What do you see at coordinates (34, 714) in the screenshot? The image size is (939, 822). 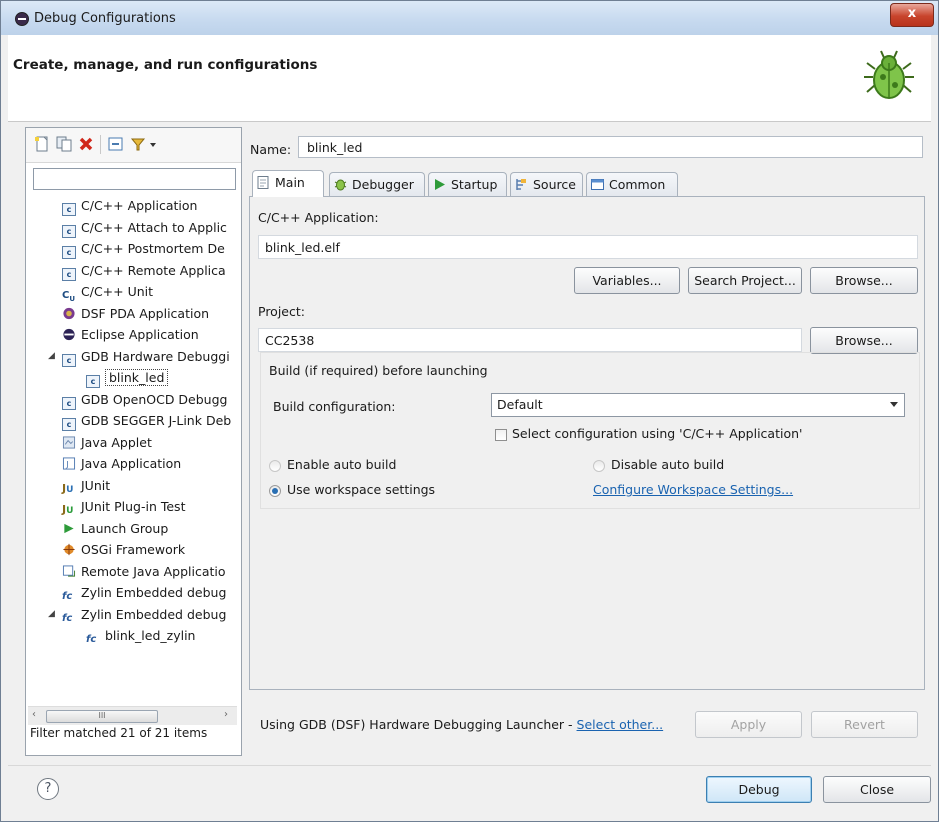 I see `scroll-left-icon: ‹` at bounding box center [34, 714].